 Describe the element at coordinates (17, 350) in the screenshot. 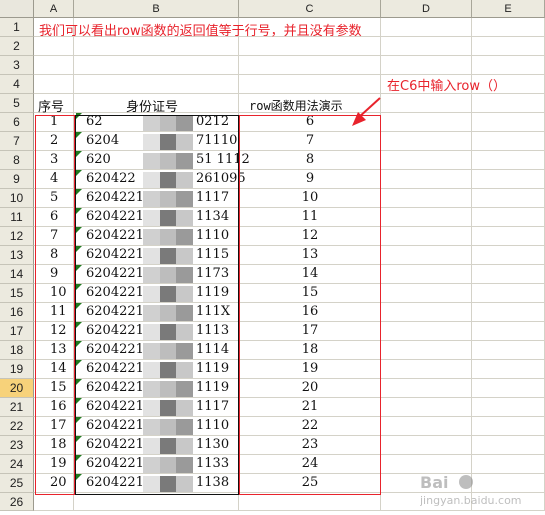

I see `row-header-18: 18` at that location.